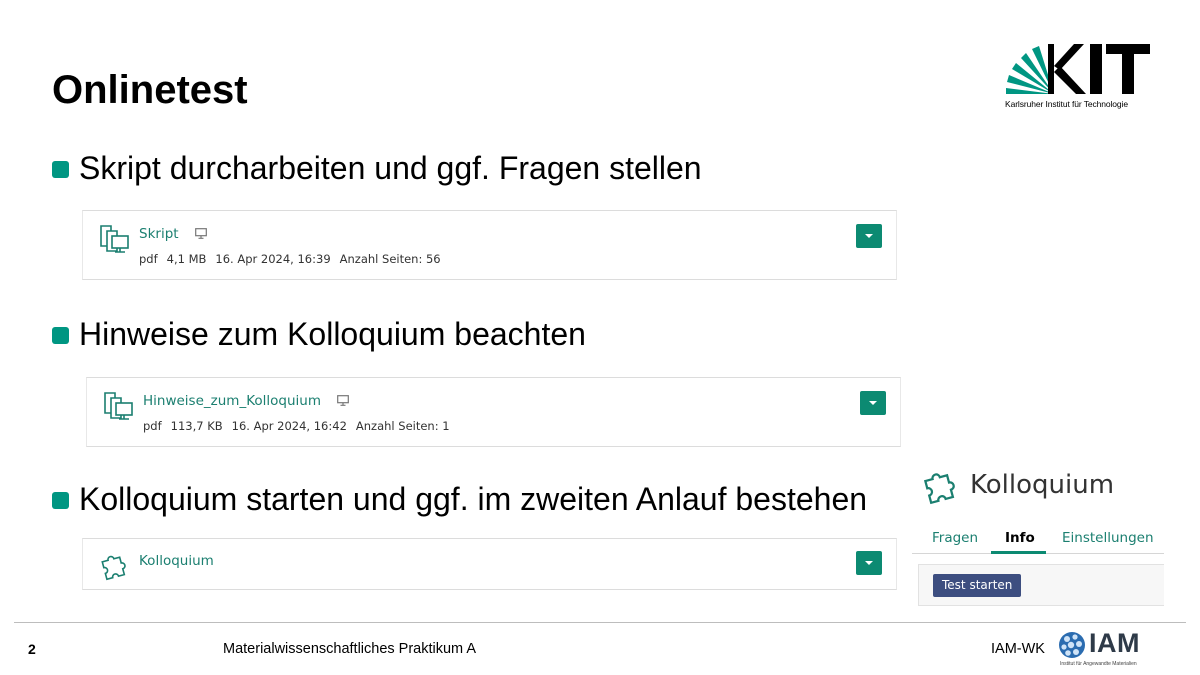  Describe the element at coordinates (1020, 538) in the screenshot. I see `tab-info: Info` at that location.